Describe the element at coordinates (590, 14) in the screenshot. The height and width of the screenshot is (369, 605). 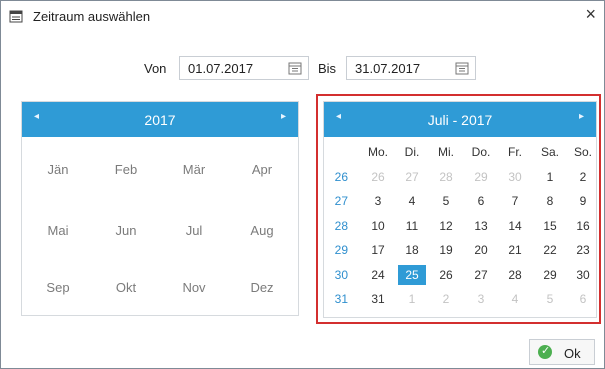
I see `close-icon: ×` at that location.